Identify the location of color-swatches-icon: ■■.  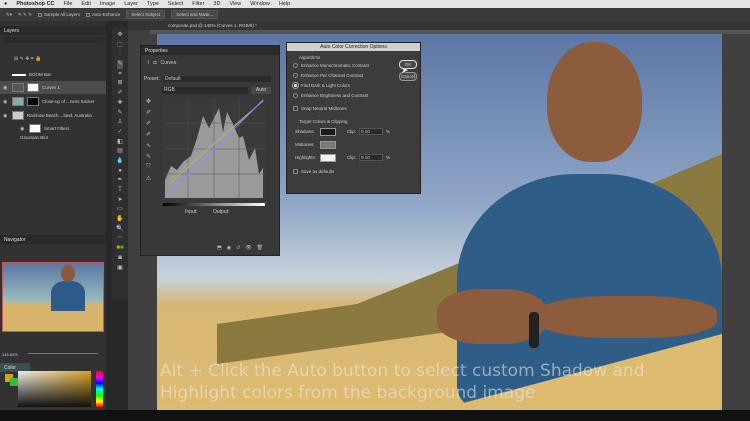
(119, 248).